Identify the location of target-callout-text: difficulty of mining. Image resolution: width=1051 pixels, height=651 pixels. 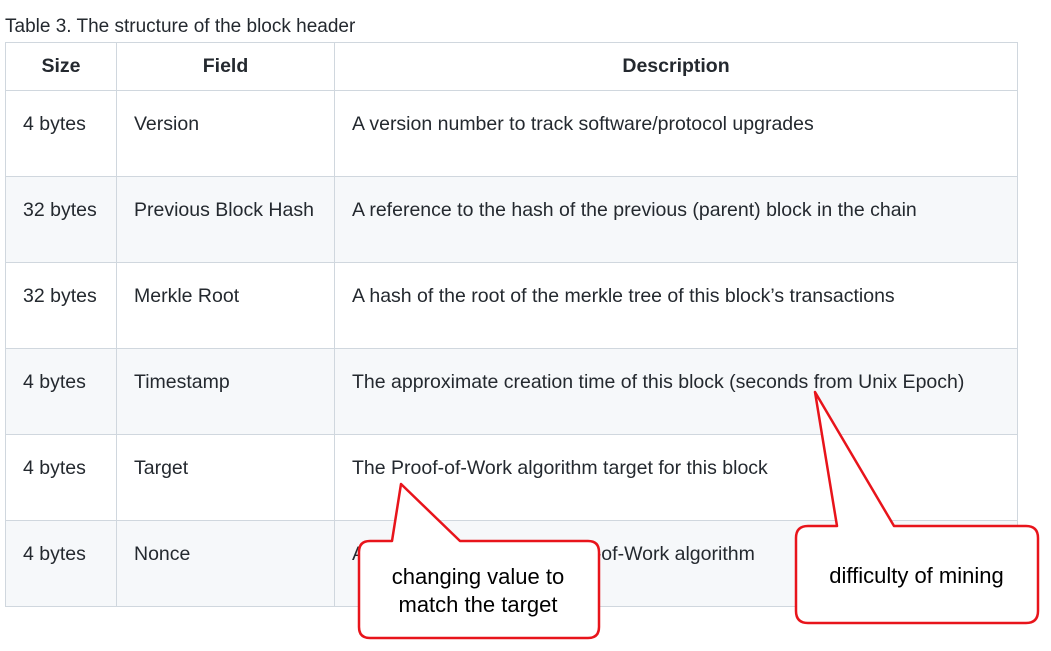
(916, 575).